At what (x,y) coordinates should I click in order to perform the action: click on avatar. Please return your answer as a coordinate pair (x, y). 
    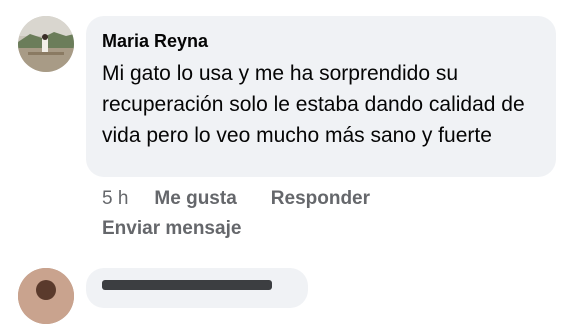
    Looking at the image, I should click on (46, 44).